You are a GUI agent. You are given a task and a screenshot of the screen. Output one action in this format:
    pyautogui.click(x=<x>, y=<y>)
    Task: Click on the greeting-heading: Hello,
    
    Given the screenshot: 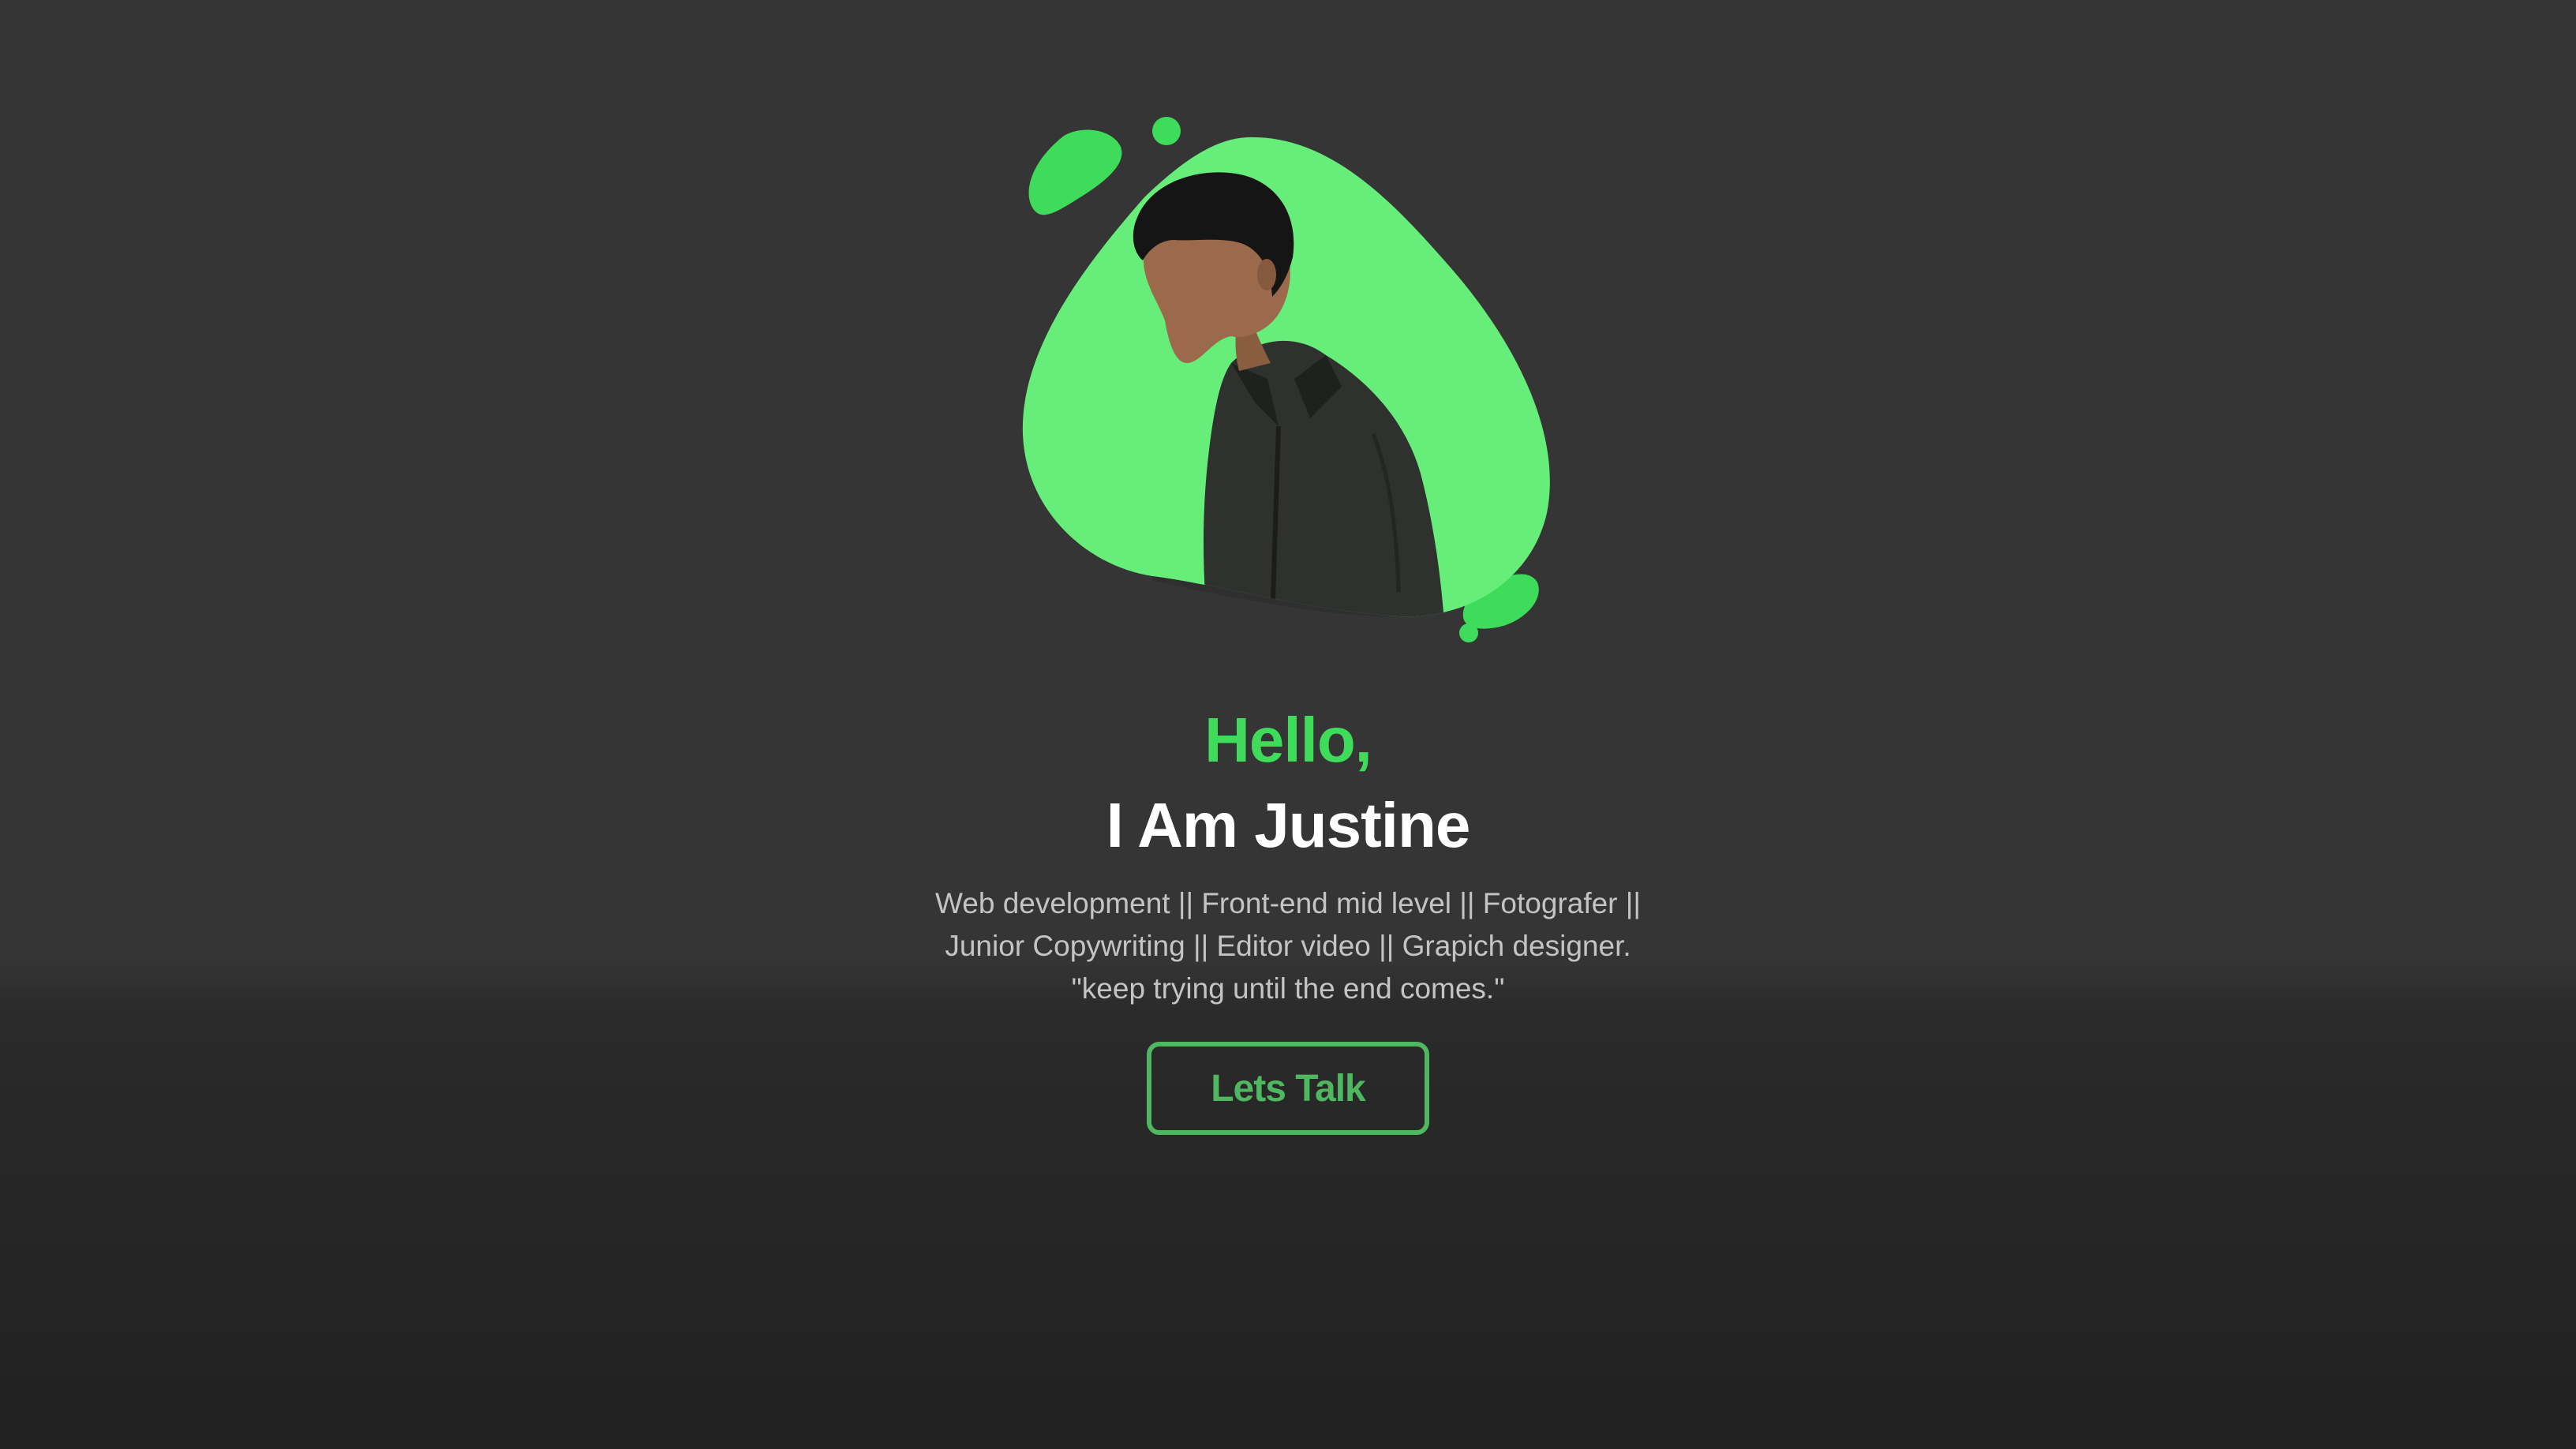 What is the action you would take?
    pyautogui.click(x=1288, y=740)
    